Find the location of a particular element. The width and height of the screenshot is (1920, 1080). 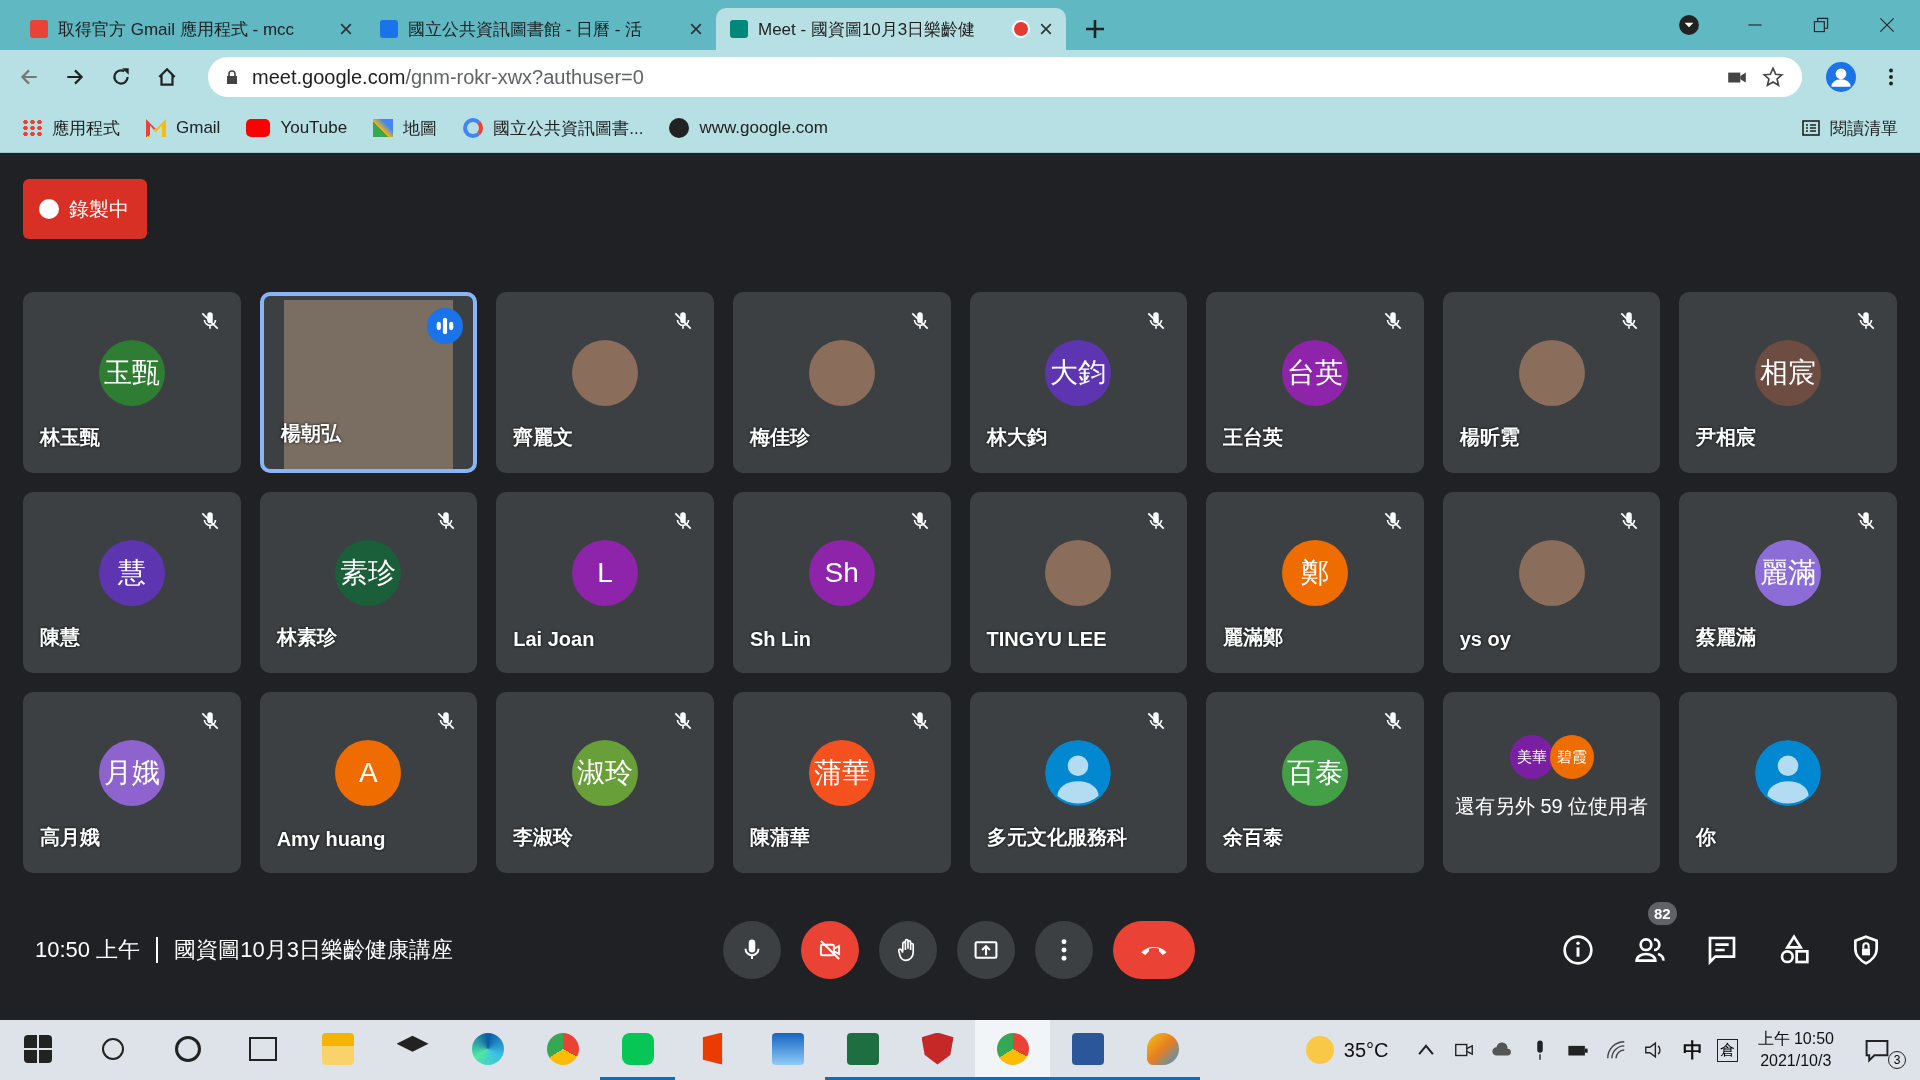

avatar-initials: 大鈞 is located at coordinates (1078, 372).